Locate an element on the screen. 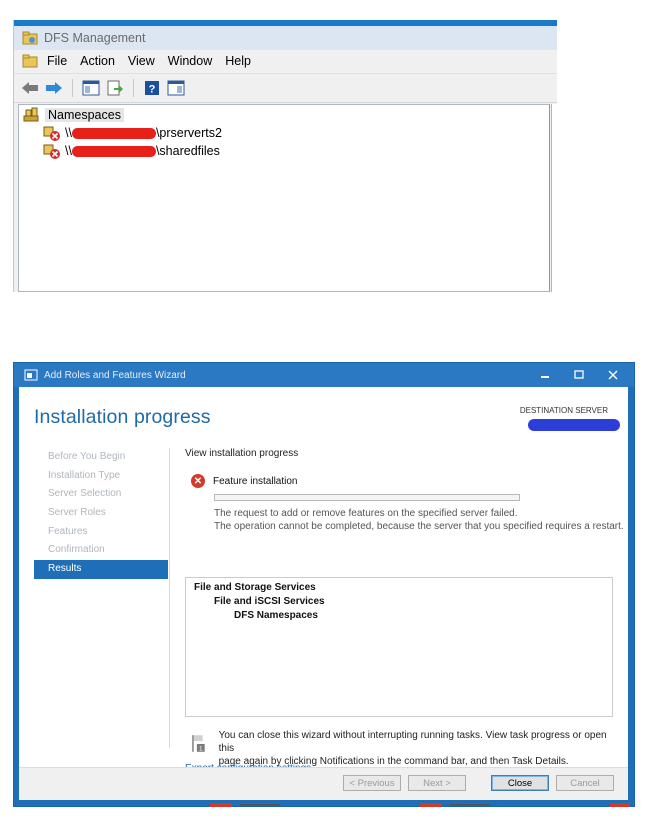  close-icon is located at coordinates (613, 375).